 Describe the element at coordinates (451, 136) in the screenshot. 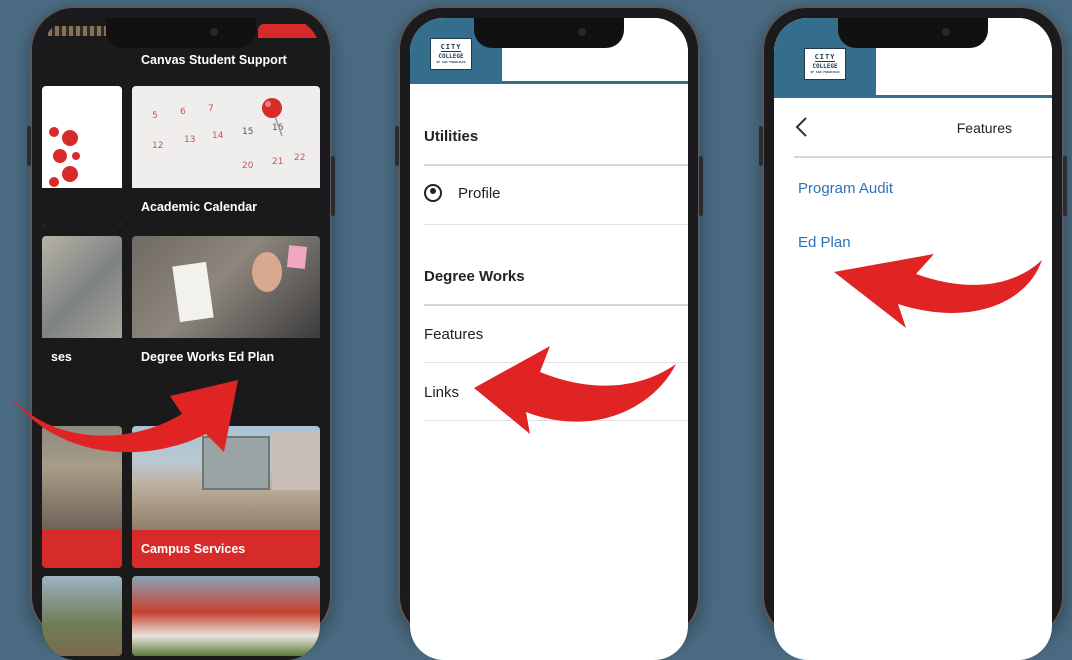

I see `section-utilities: Utilities` at that location.